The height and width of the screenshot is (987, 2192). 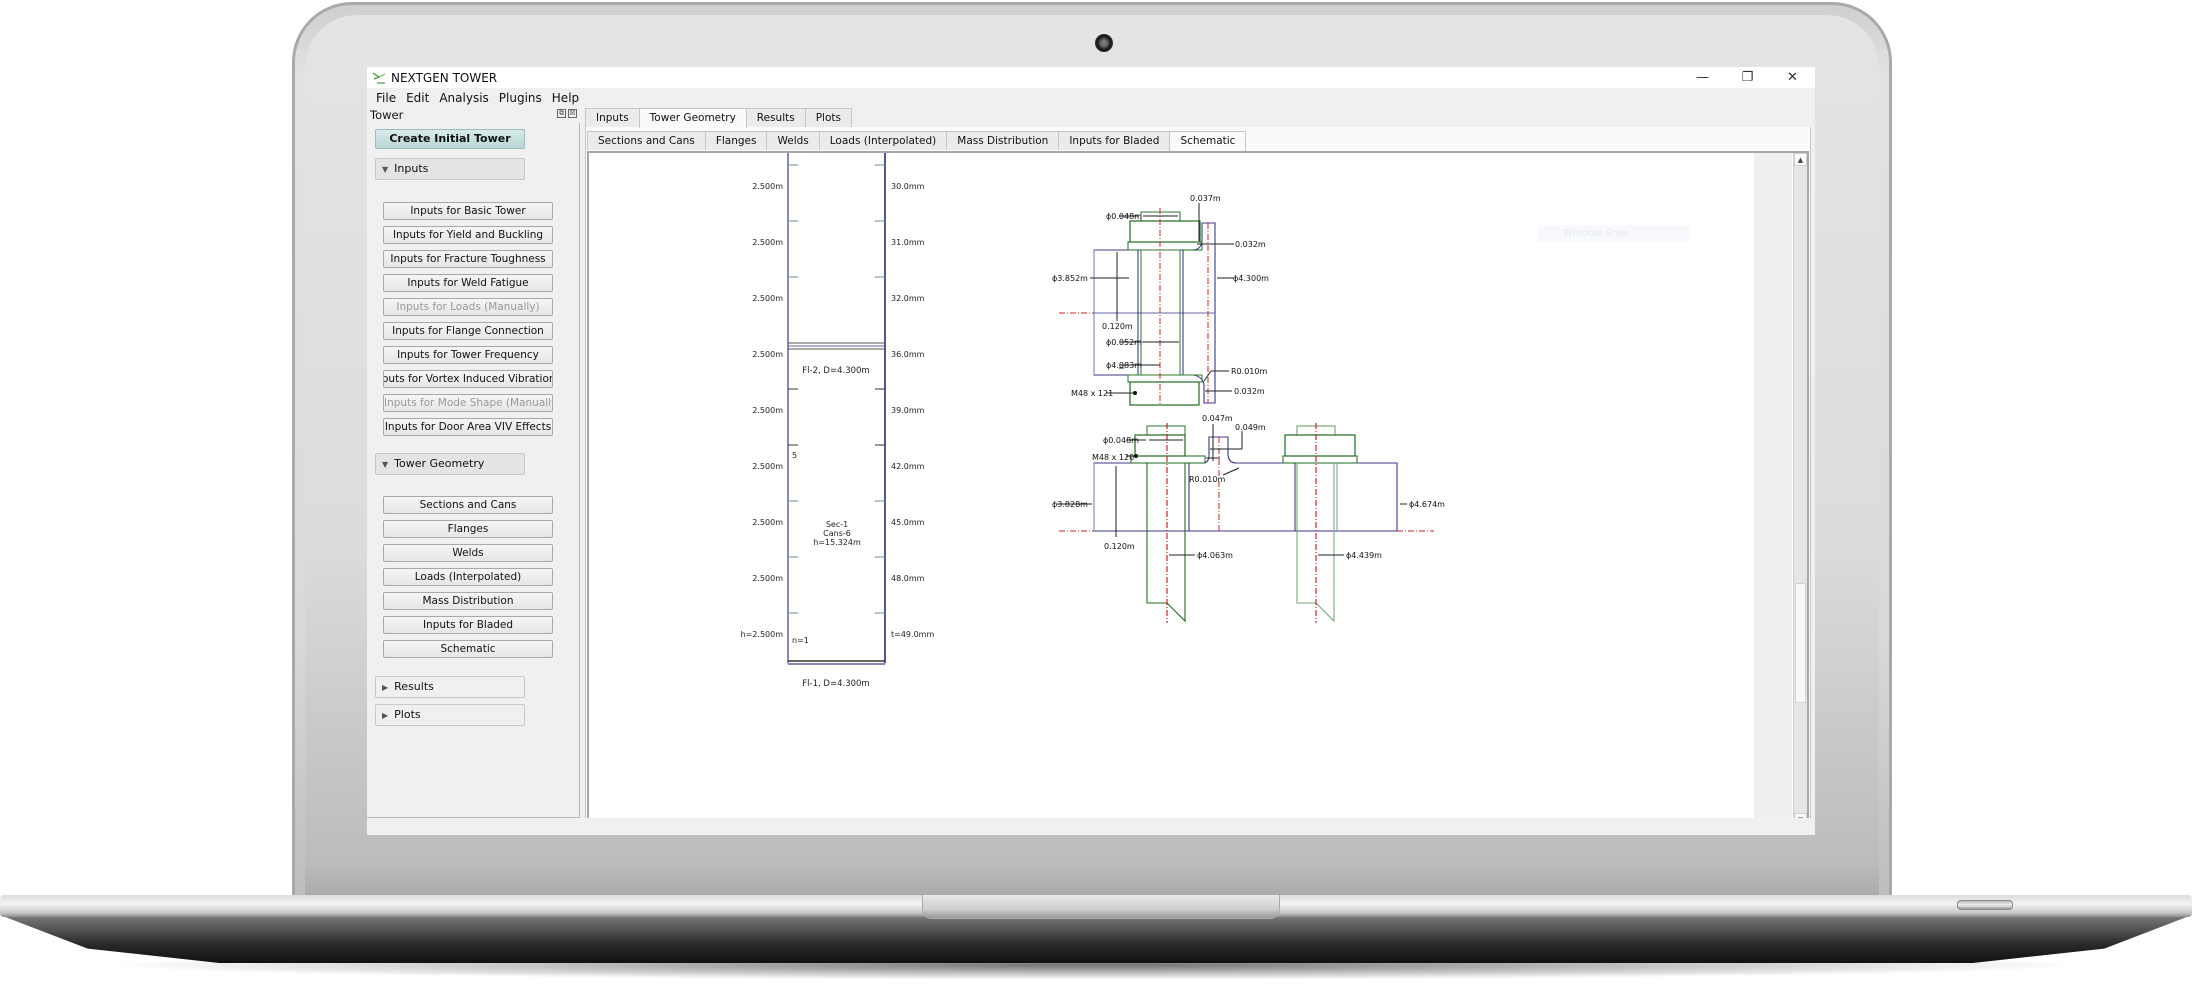 What do you see at coordinates (379, 78) in the screenshot?
I see `app-logo-icon` at bounding box center [379, 78].